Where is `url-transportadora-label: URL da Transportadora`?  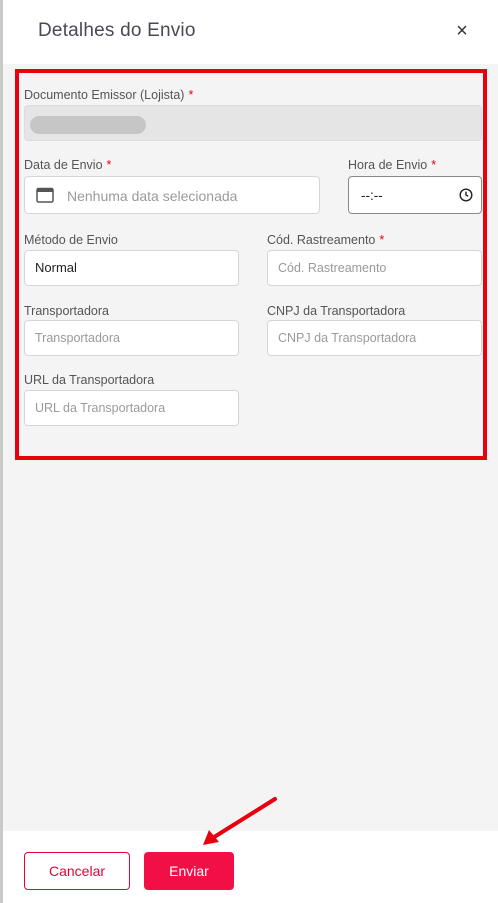
url-transportadora-label: URL da Transportadora is located at coordinates (89, 380).